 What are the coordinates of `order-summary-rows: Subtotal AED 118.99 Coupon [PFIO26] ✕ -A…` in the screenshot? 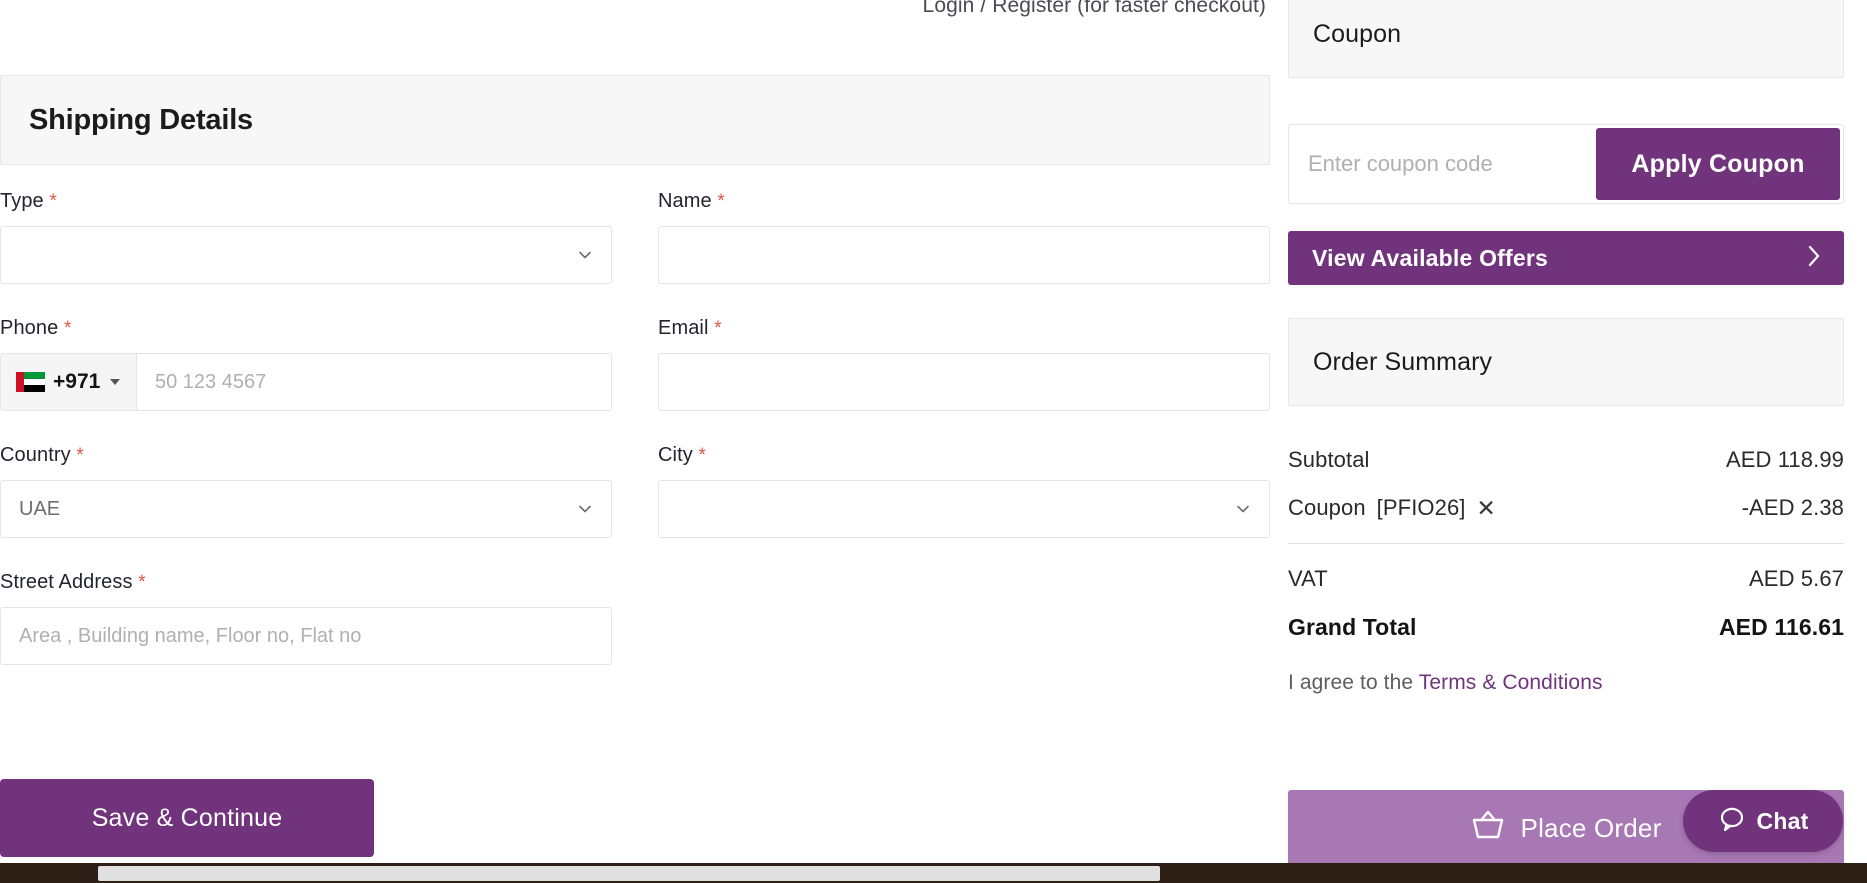 It's located at (1566, 571).